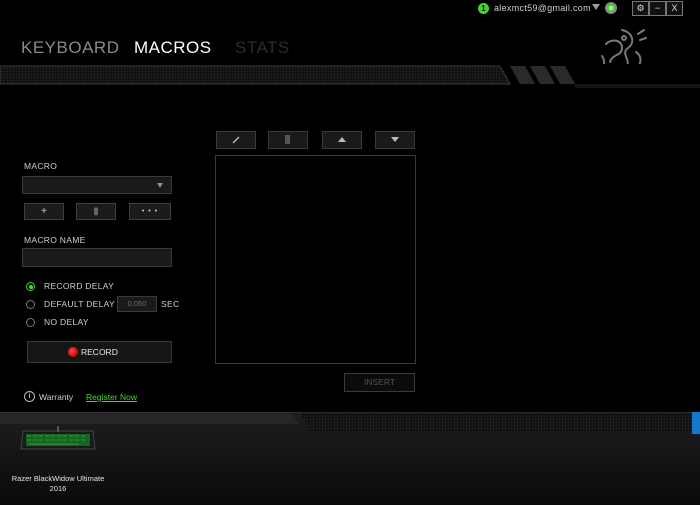 The height and width of the screenshot is (505, 700). Describe the element at coordinates (262, 48) in the screenshot. I see `tab-stats: STATS` at that location.